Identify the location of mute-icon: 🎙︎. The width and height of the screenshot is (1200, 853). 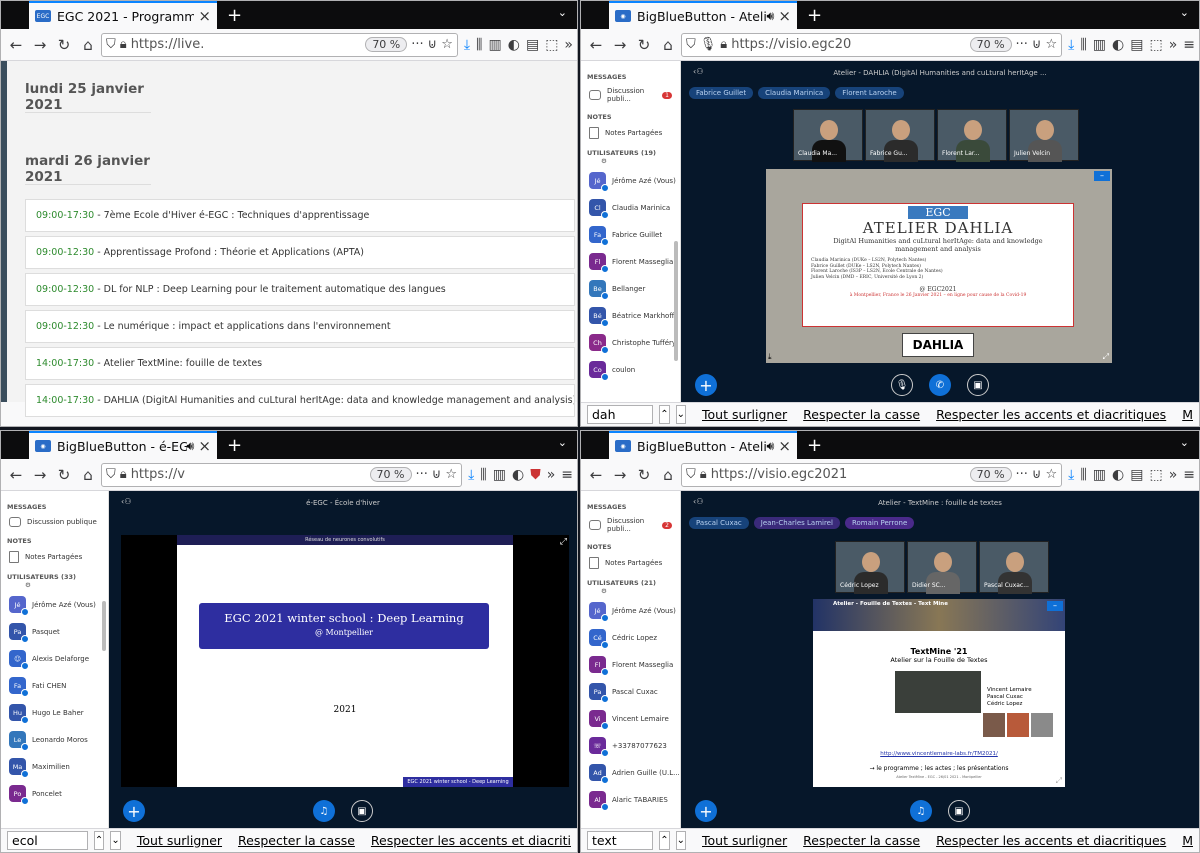
(902, 385).